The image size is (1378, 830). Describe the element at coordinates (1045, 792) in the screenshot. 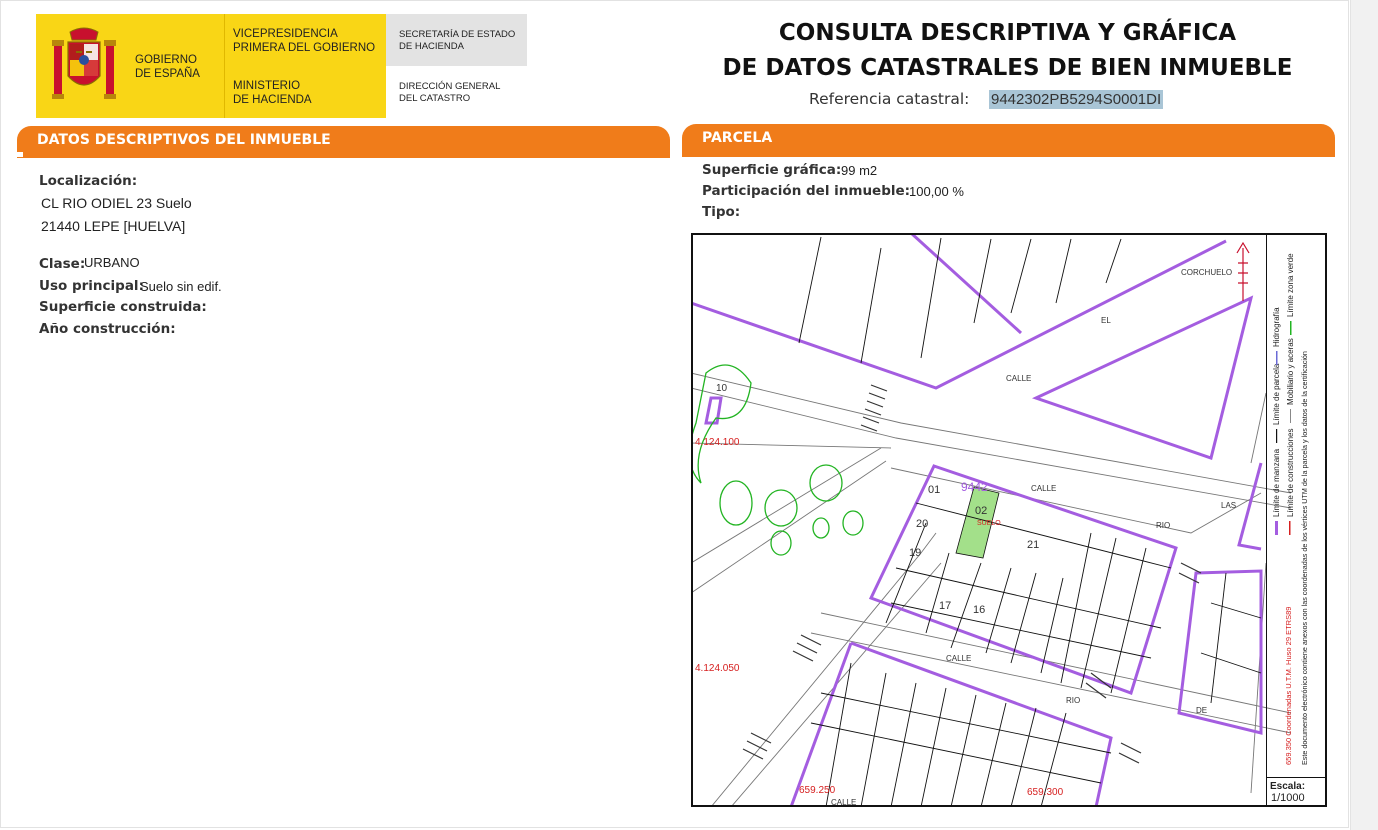

I see `map-label-coord-x2: 659.300` at that location.